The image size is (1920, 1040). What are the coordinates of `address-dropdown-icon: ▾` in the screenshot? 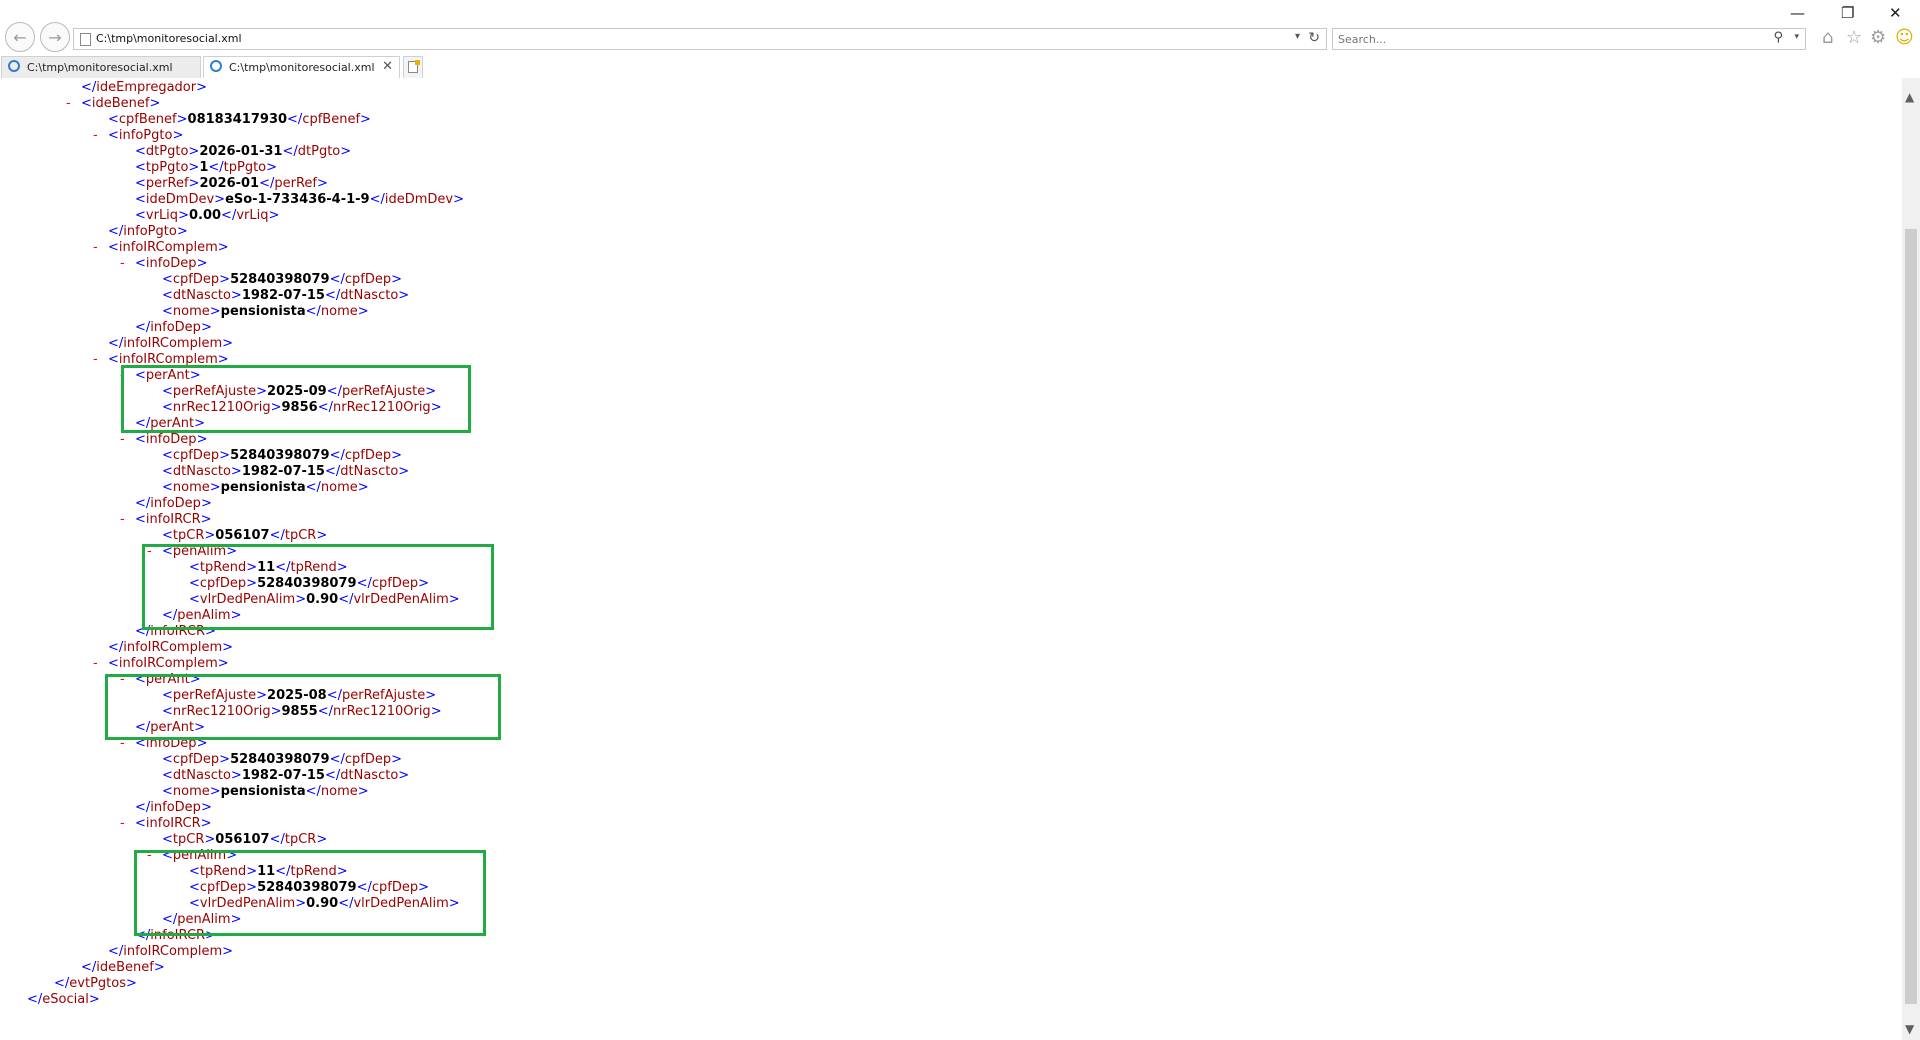 It's located at (1297, 36).